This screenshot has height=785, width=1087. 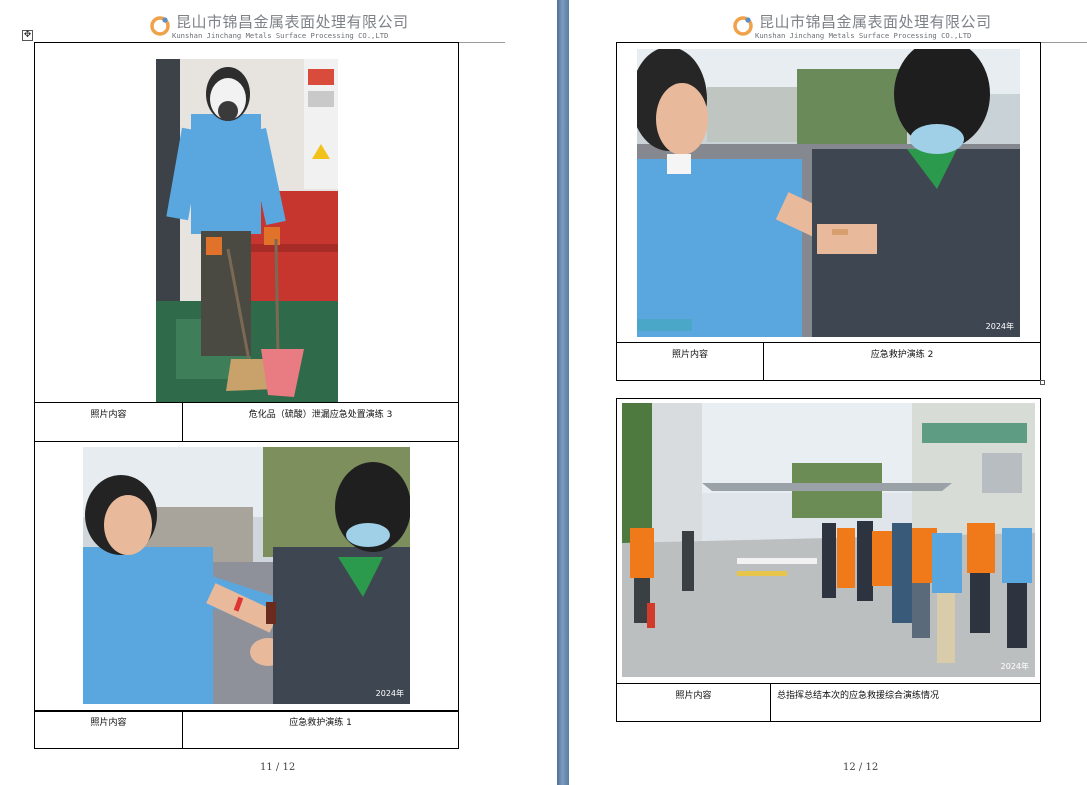 I want to click on caption-row-1: 照片内容 危化品（硫酸）泄漏应急处置演练 3, so click(x=246, y=422).